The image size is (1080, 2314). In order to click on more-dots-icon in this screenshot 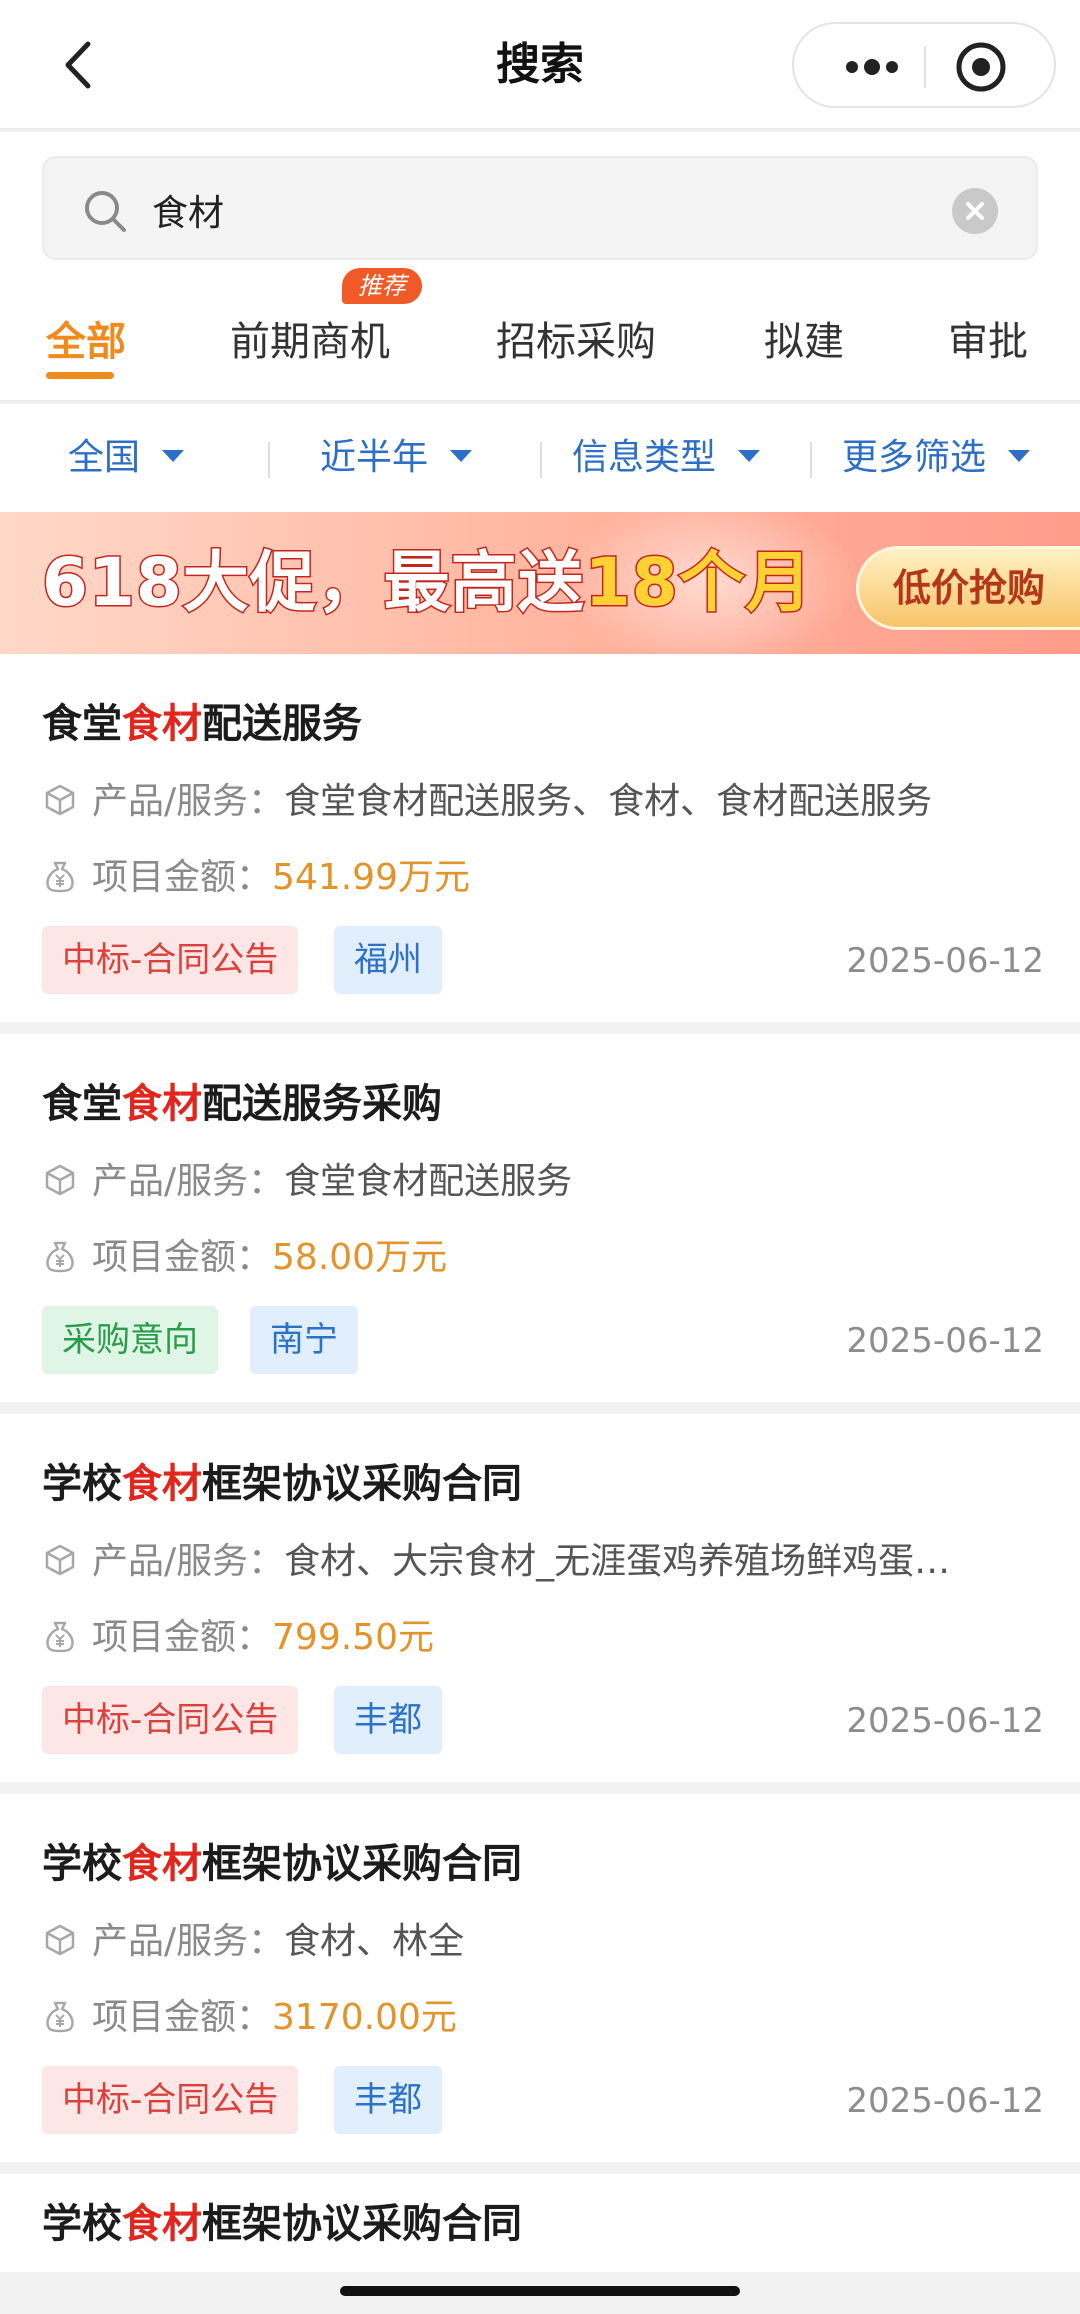, I will do `click(872, 67)`.